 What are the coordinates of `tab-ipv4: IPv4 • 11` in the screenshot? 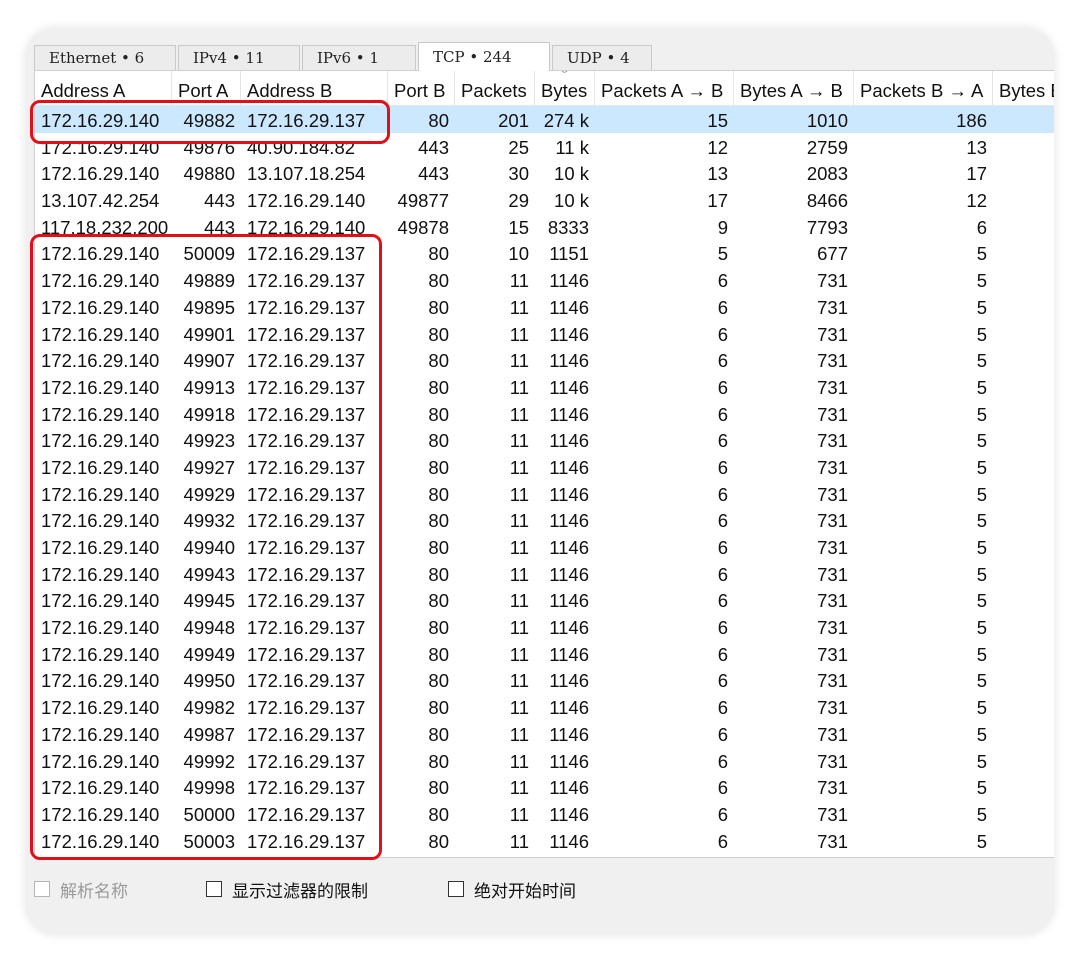 It's located at (239, 57).